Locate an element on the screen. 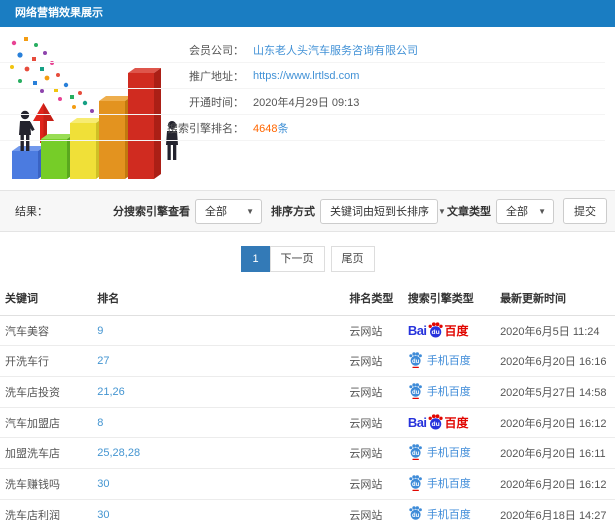  rank-count-unit: 条 is located at coordinates (283, 128).